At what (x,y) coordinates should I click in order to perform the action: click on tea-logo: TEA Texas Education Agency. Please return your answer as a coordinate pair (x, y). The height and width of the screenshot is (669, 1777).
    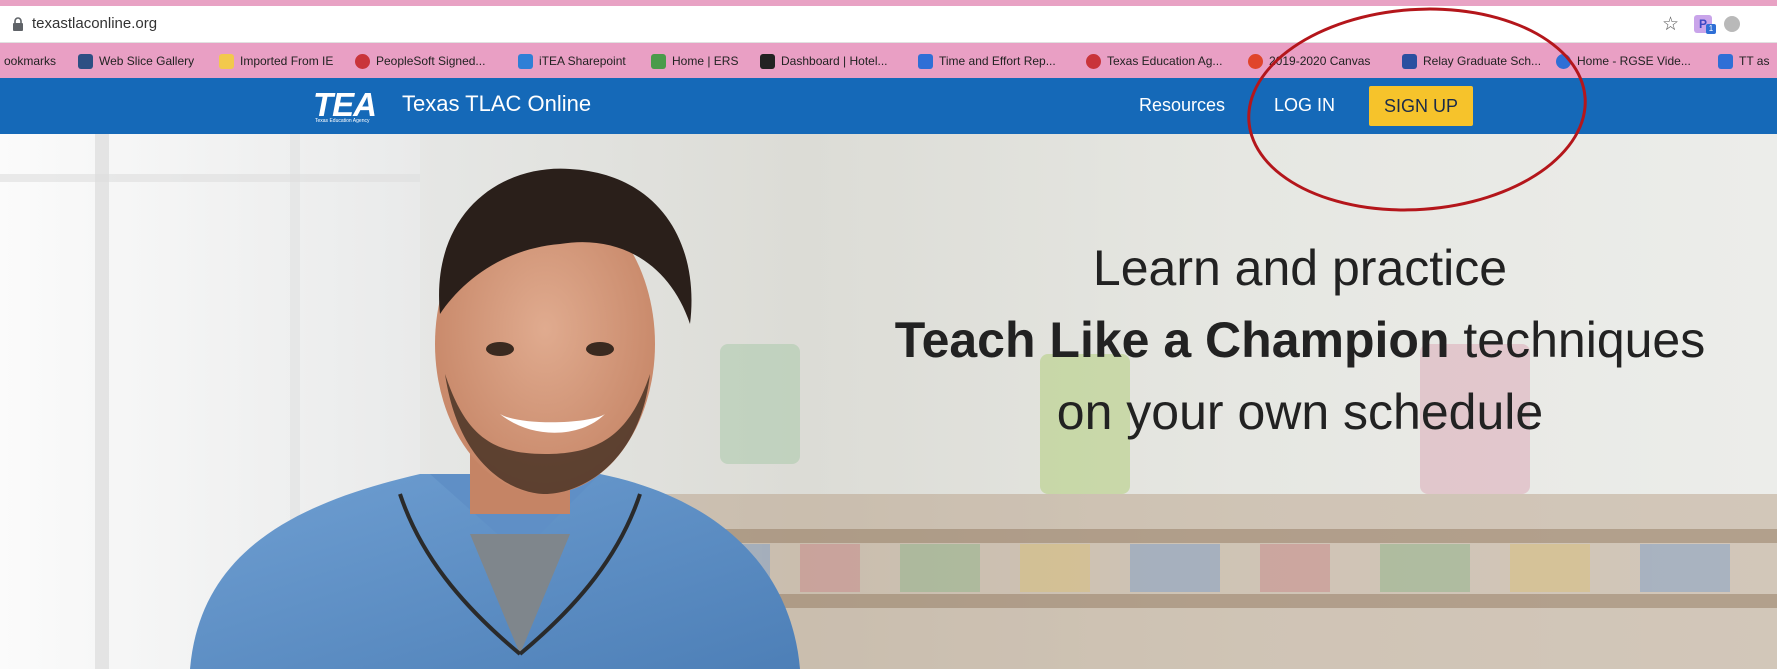
    Looking at the image, I should click on (353, 105).